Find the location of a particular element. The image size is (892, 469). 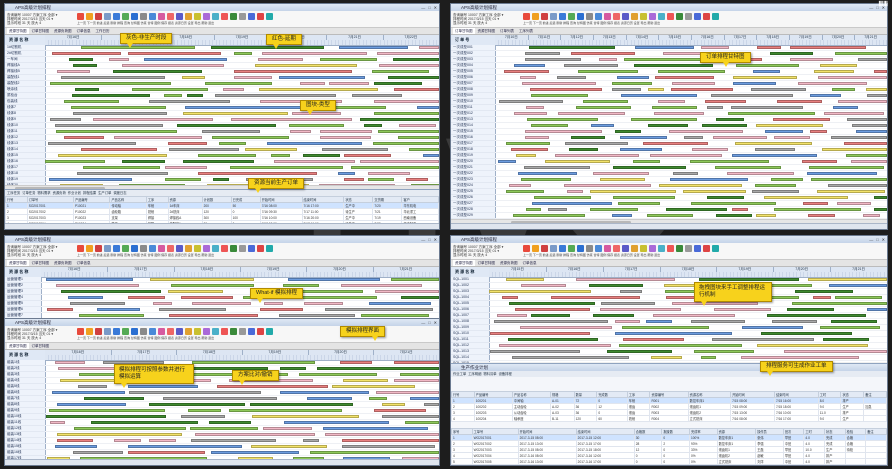

detail-tab: 排程结果 is located at coordinates (89, 193).